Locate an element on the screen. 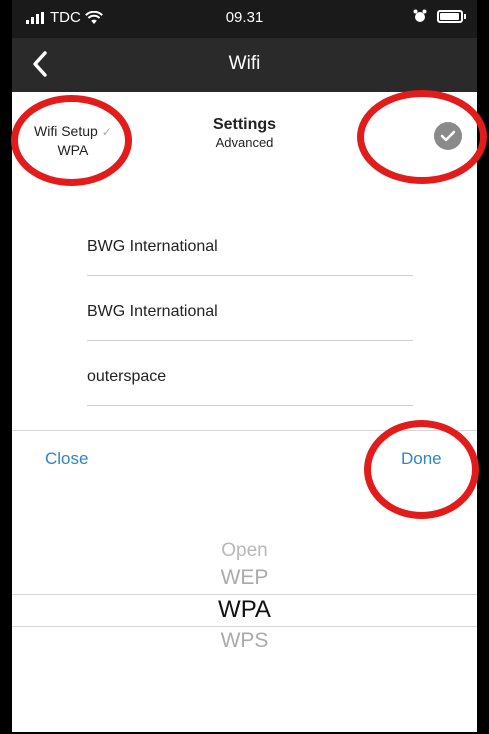  password-field: outerspace is located at coordinates (250, 376).